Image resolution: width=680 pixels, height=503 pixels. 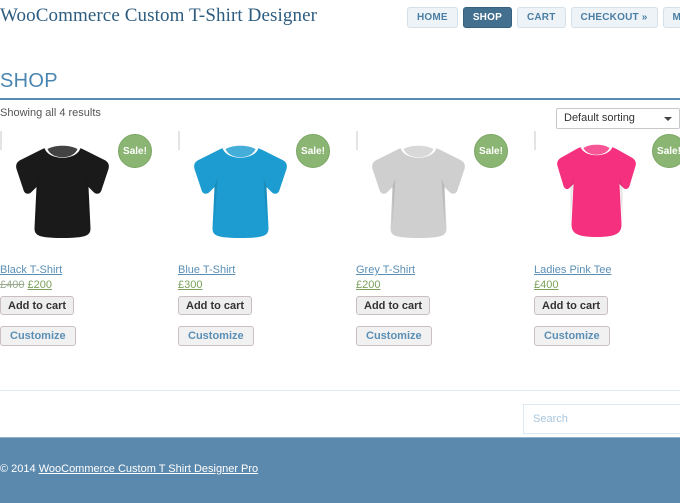 I want to click on content-divider, so click(x=340, y=390).